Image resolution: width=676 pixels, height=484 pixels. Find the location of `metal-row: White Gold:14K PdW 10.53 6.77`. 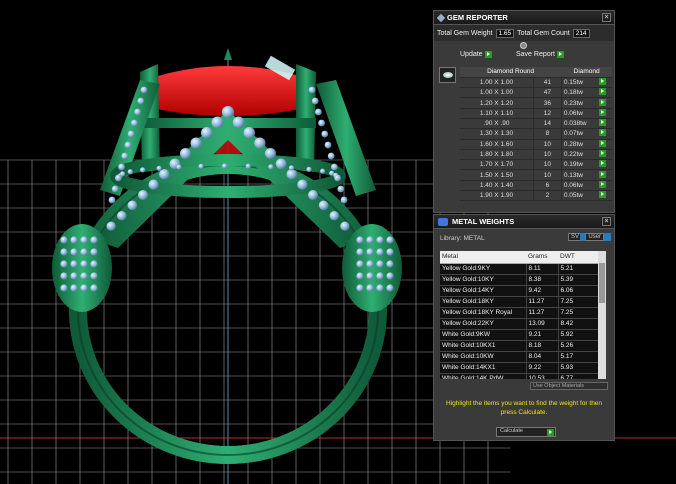

metal-row: White Gold:14K PdW 10.53 6.77 is located at coordinates (519, 376).